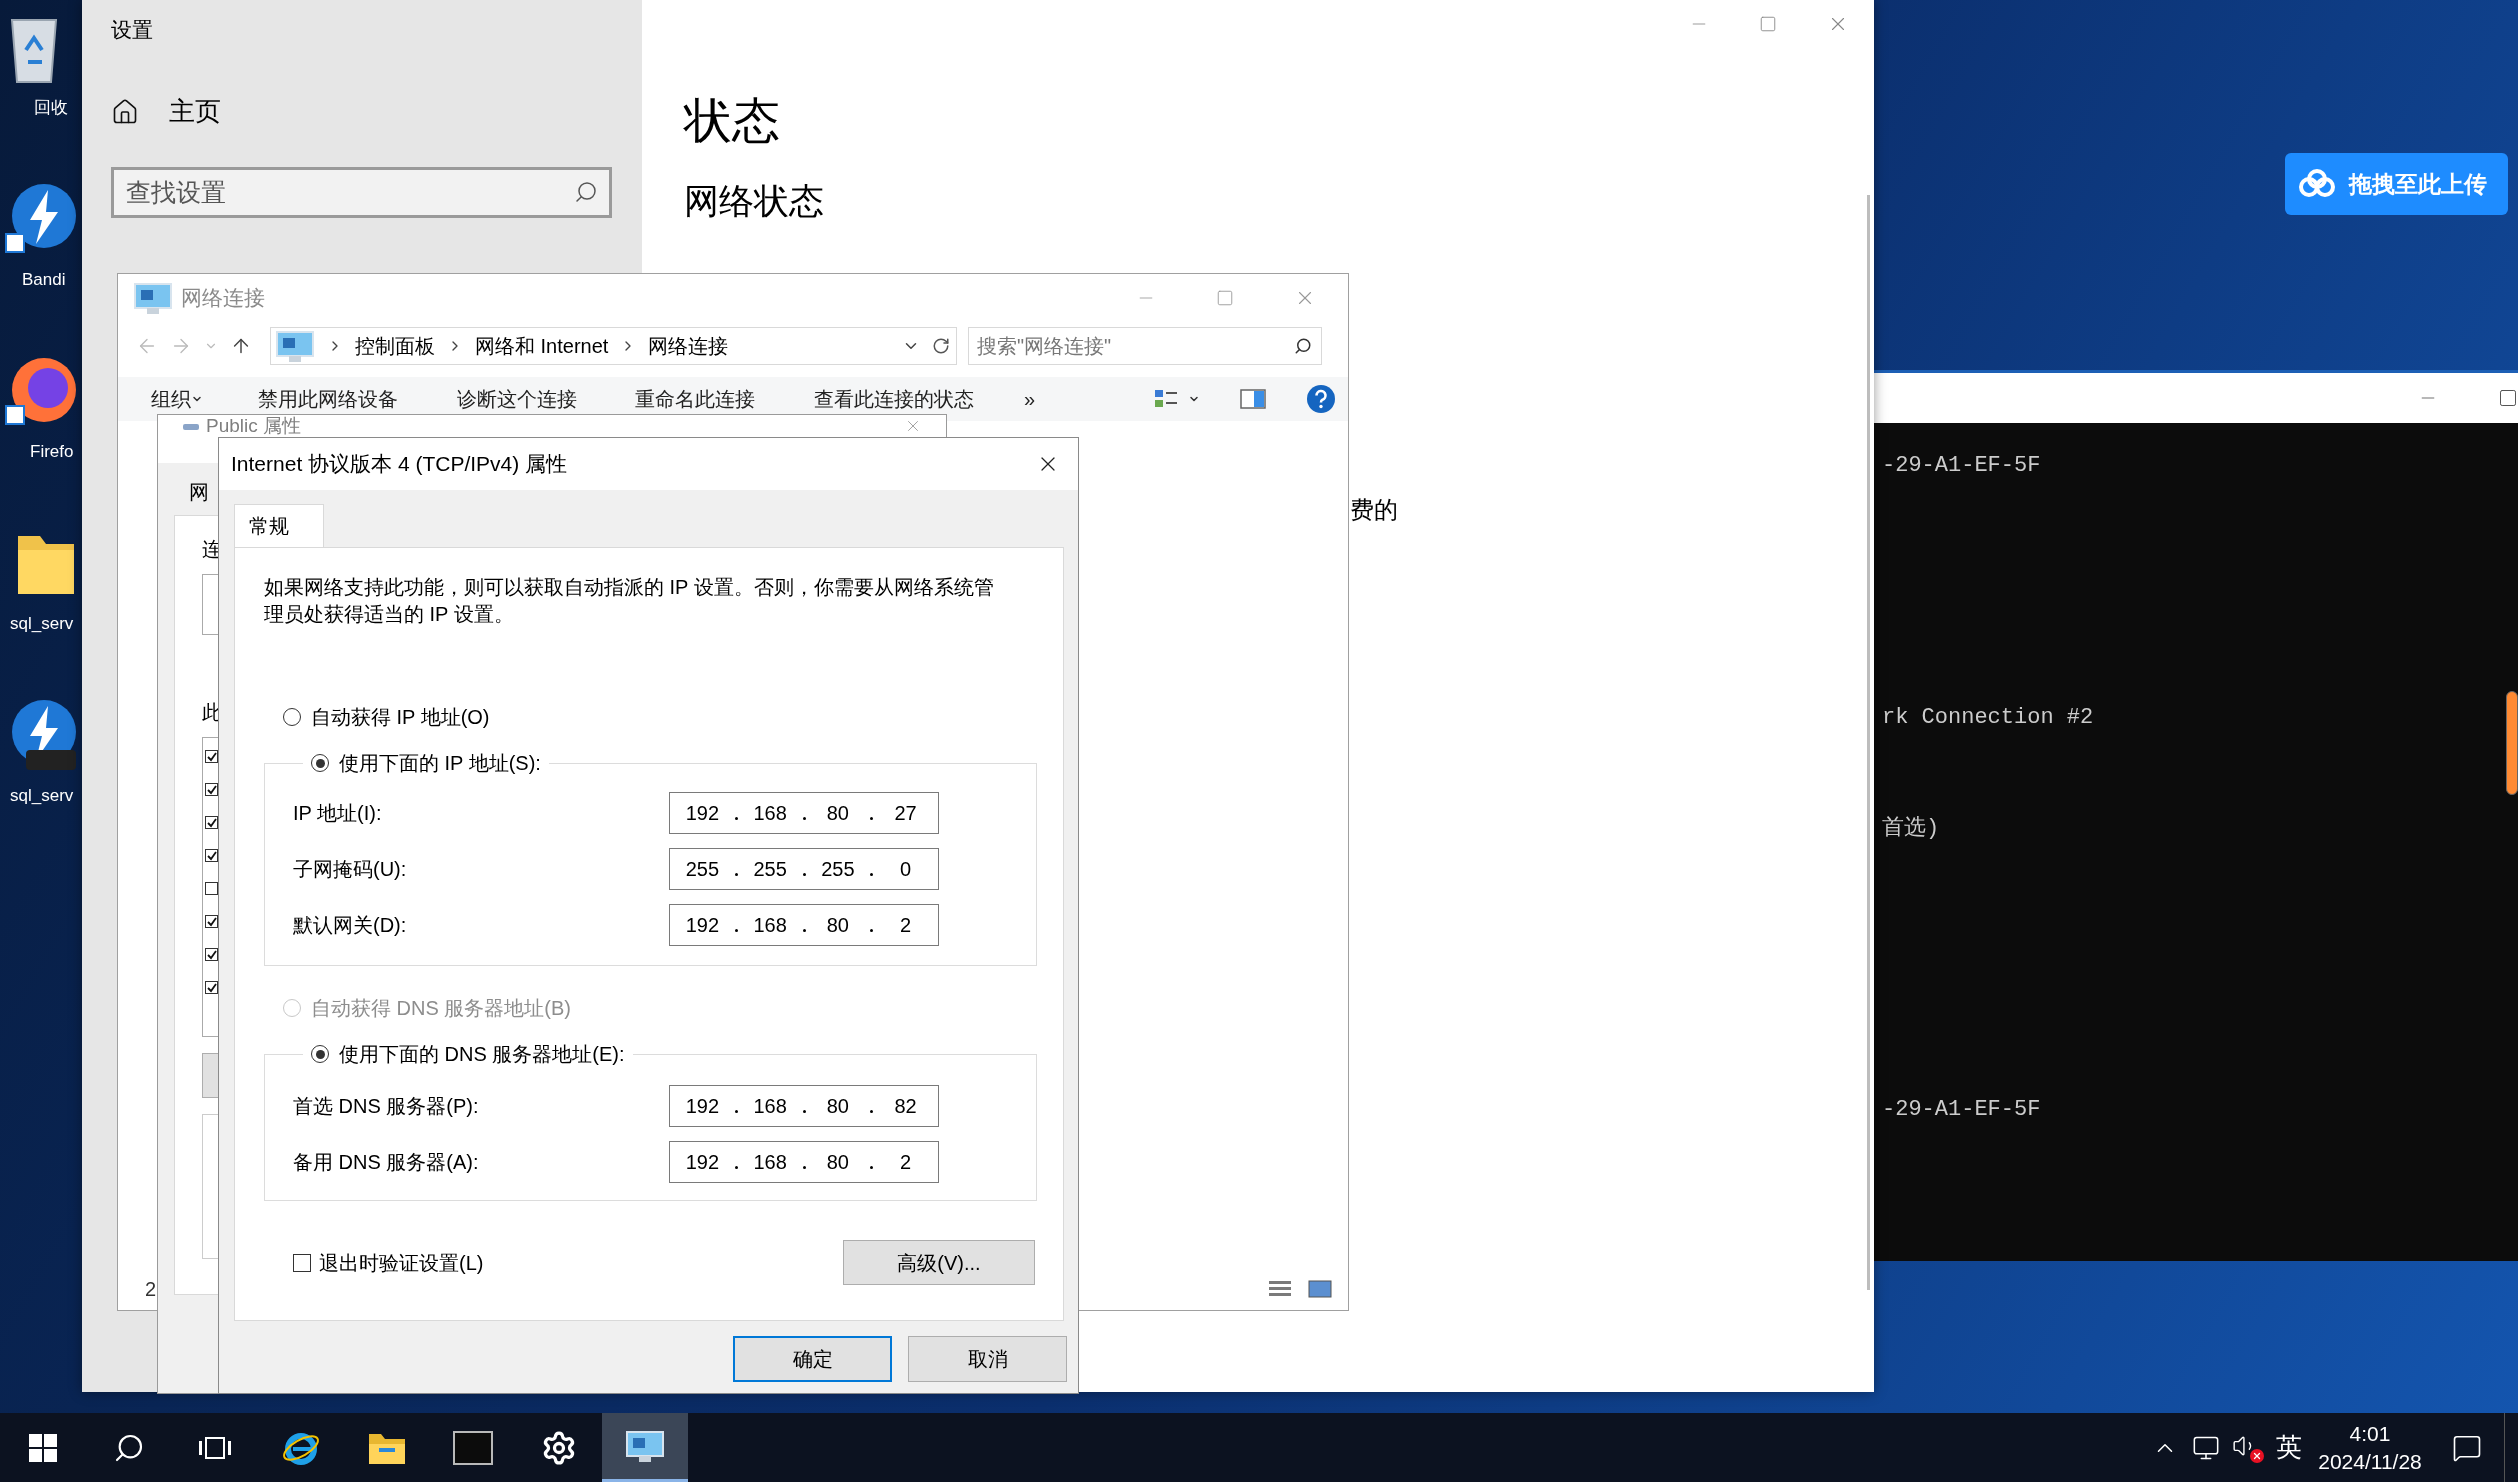 The height and width of the screenshot is (1482, 2518). I want to click on clock-time: 4:01, so click(2370, 1433).